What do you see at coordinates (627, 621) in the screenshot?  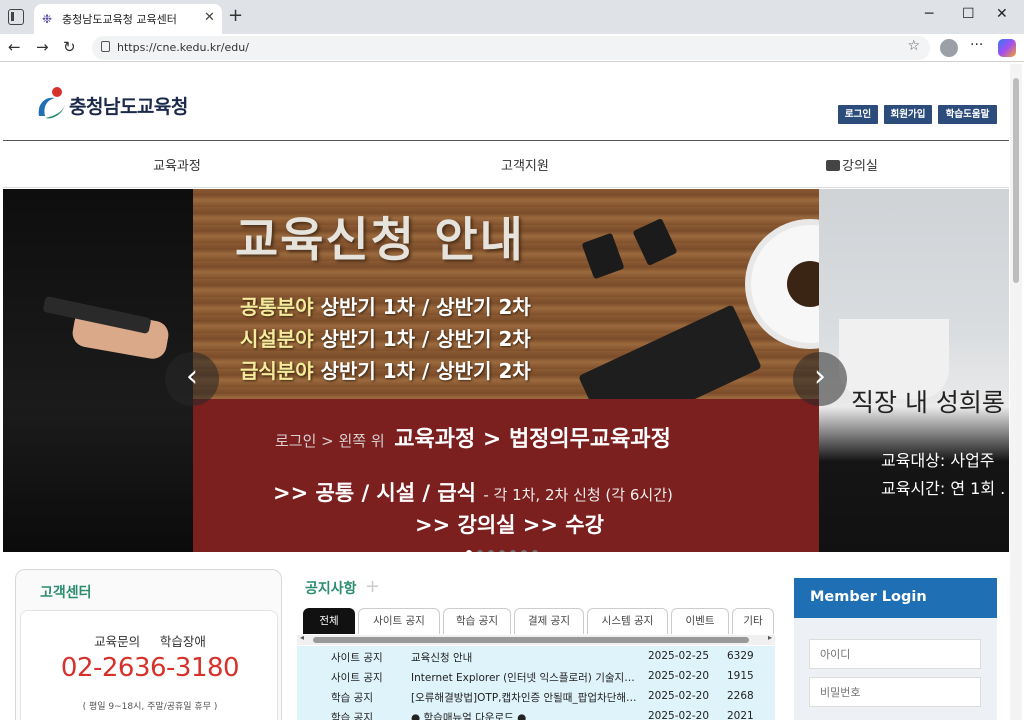 I see `notice-tab-system: 시스템 공지` at bounding box center [627, 621].